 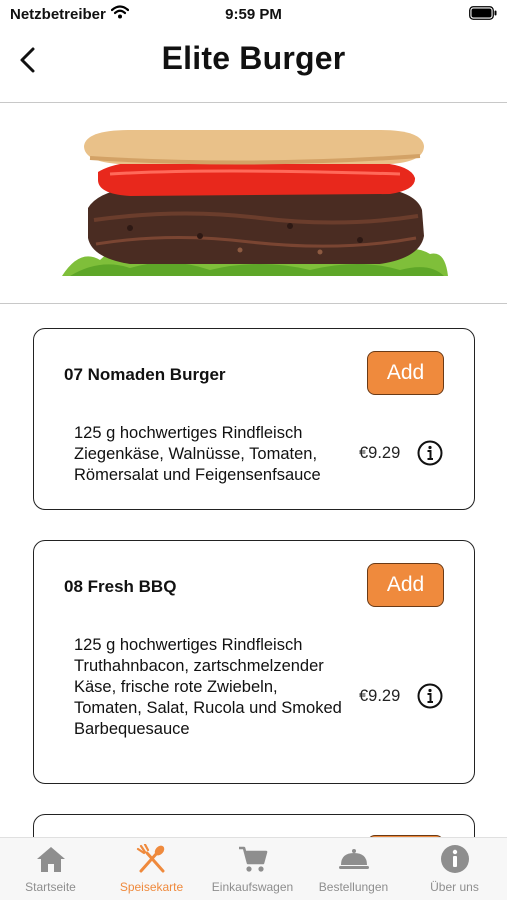 What do you see at coordinates (354, 859) in the screenshot?
I see `cloche-icon` at bounding box center [354, 859].